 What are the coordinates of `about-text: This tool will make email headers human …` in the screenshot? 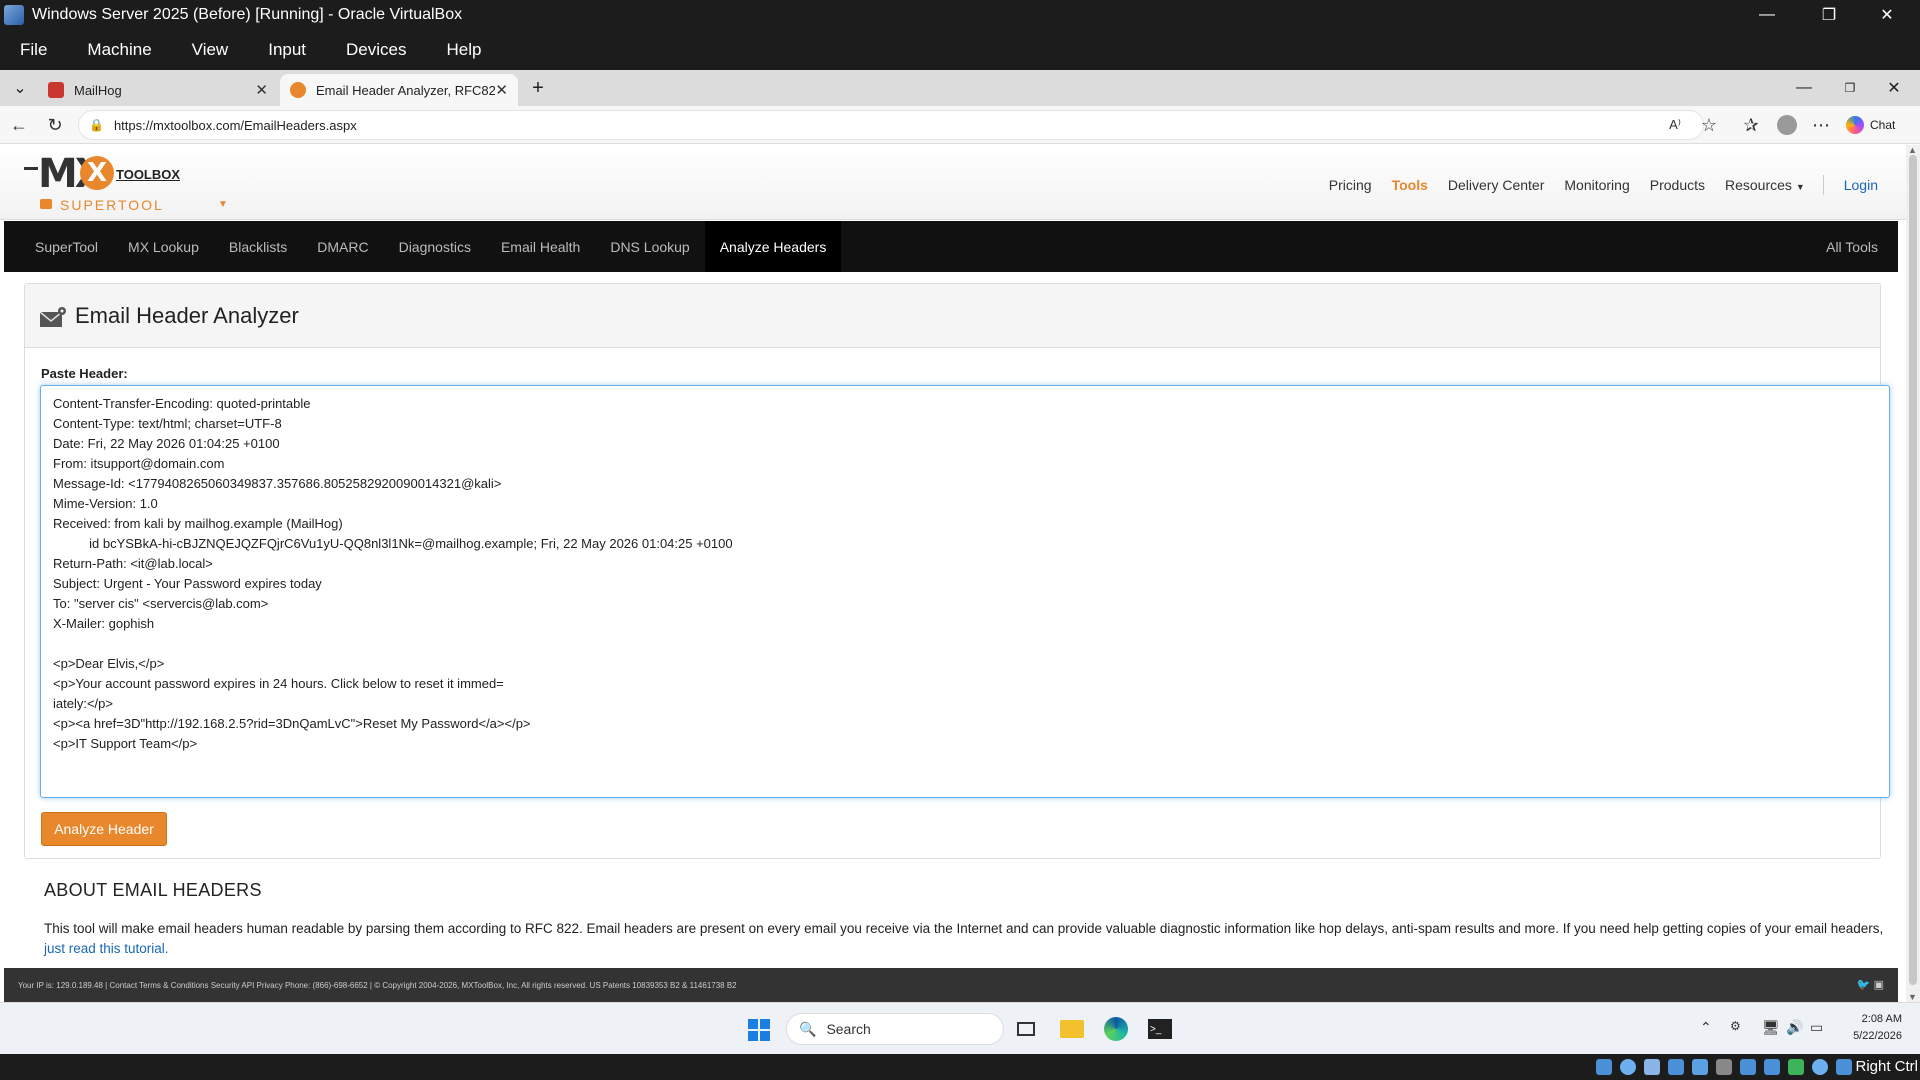 It's located at (964, 939).